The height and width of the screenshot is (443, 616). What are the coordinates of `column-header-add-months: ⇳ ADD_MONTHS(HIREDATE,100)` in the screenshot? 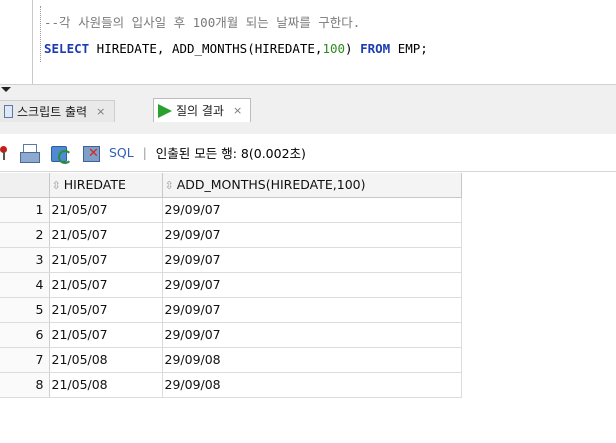 It's located at (311, 185).